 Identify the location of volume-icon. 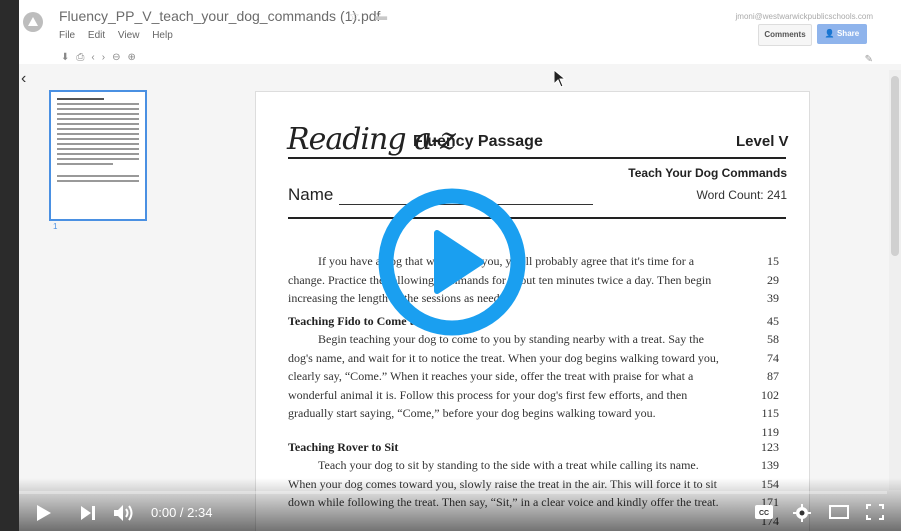
(124, 513).